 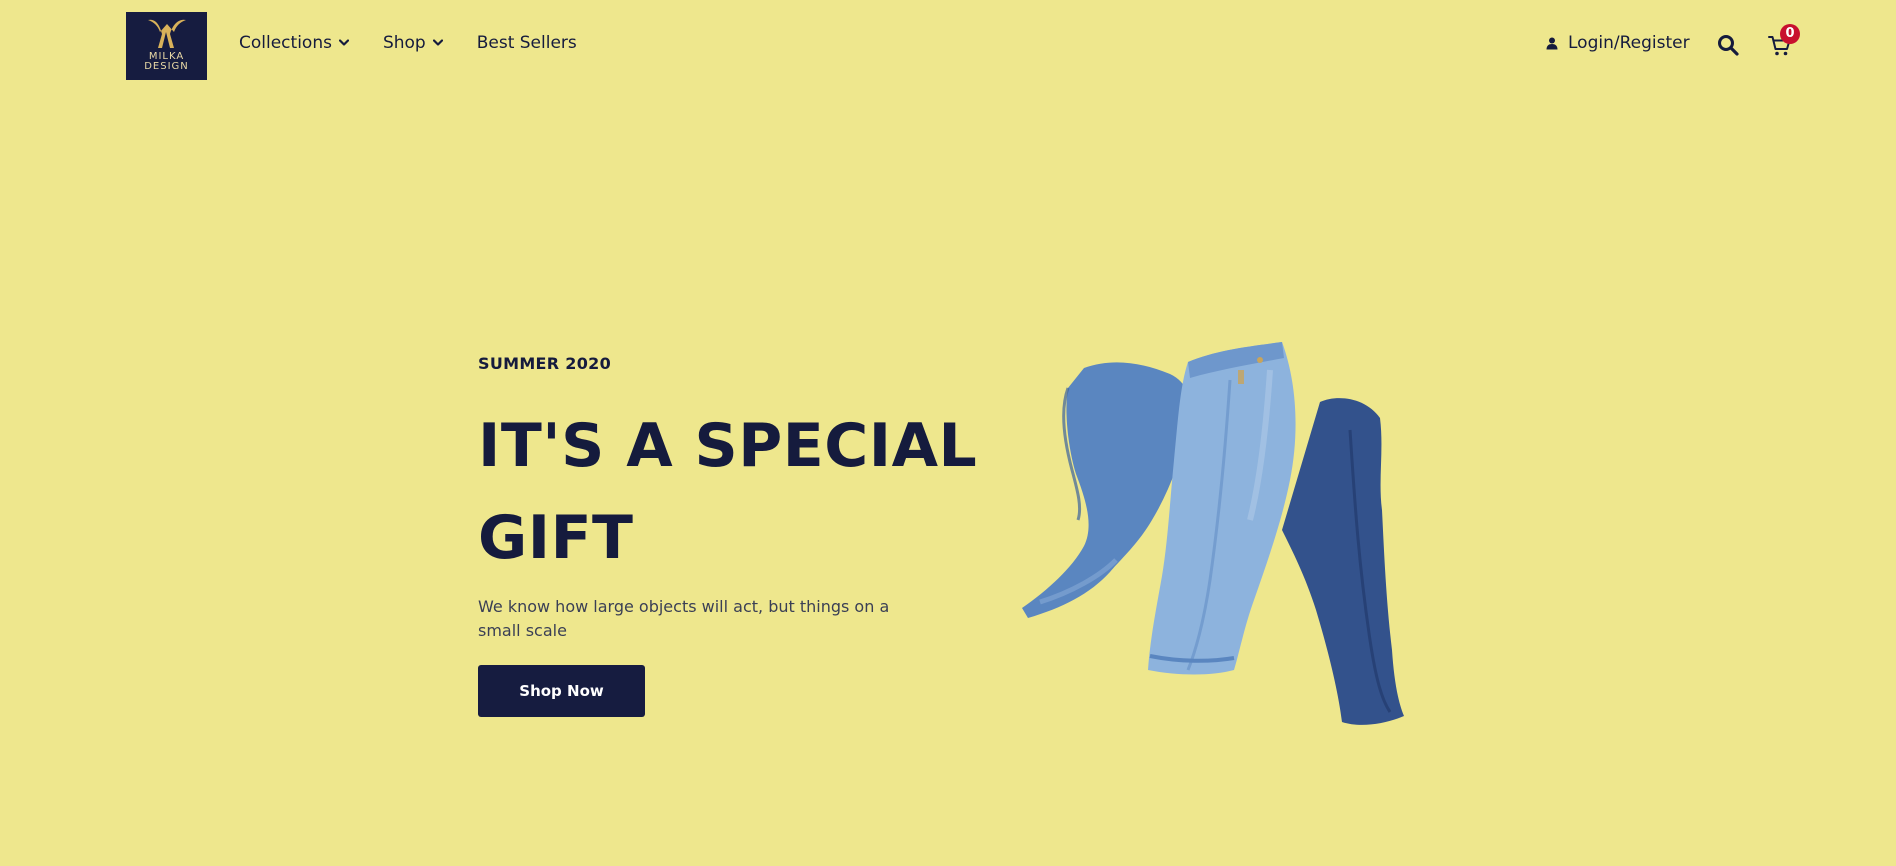 What do you see at coordinates (561, 691) in the screenshot?
I see `shop-now-button: Shop Now` at bounding box center [561, 691].